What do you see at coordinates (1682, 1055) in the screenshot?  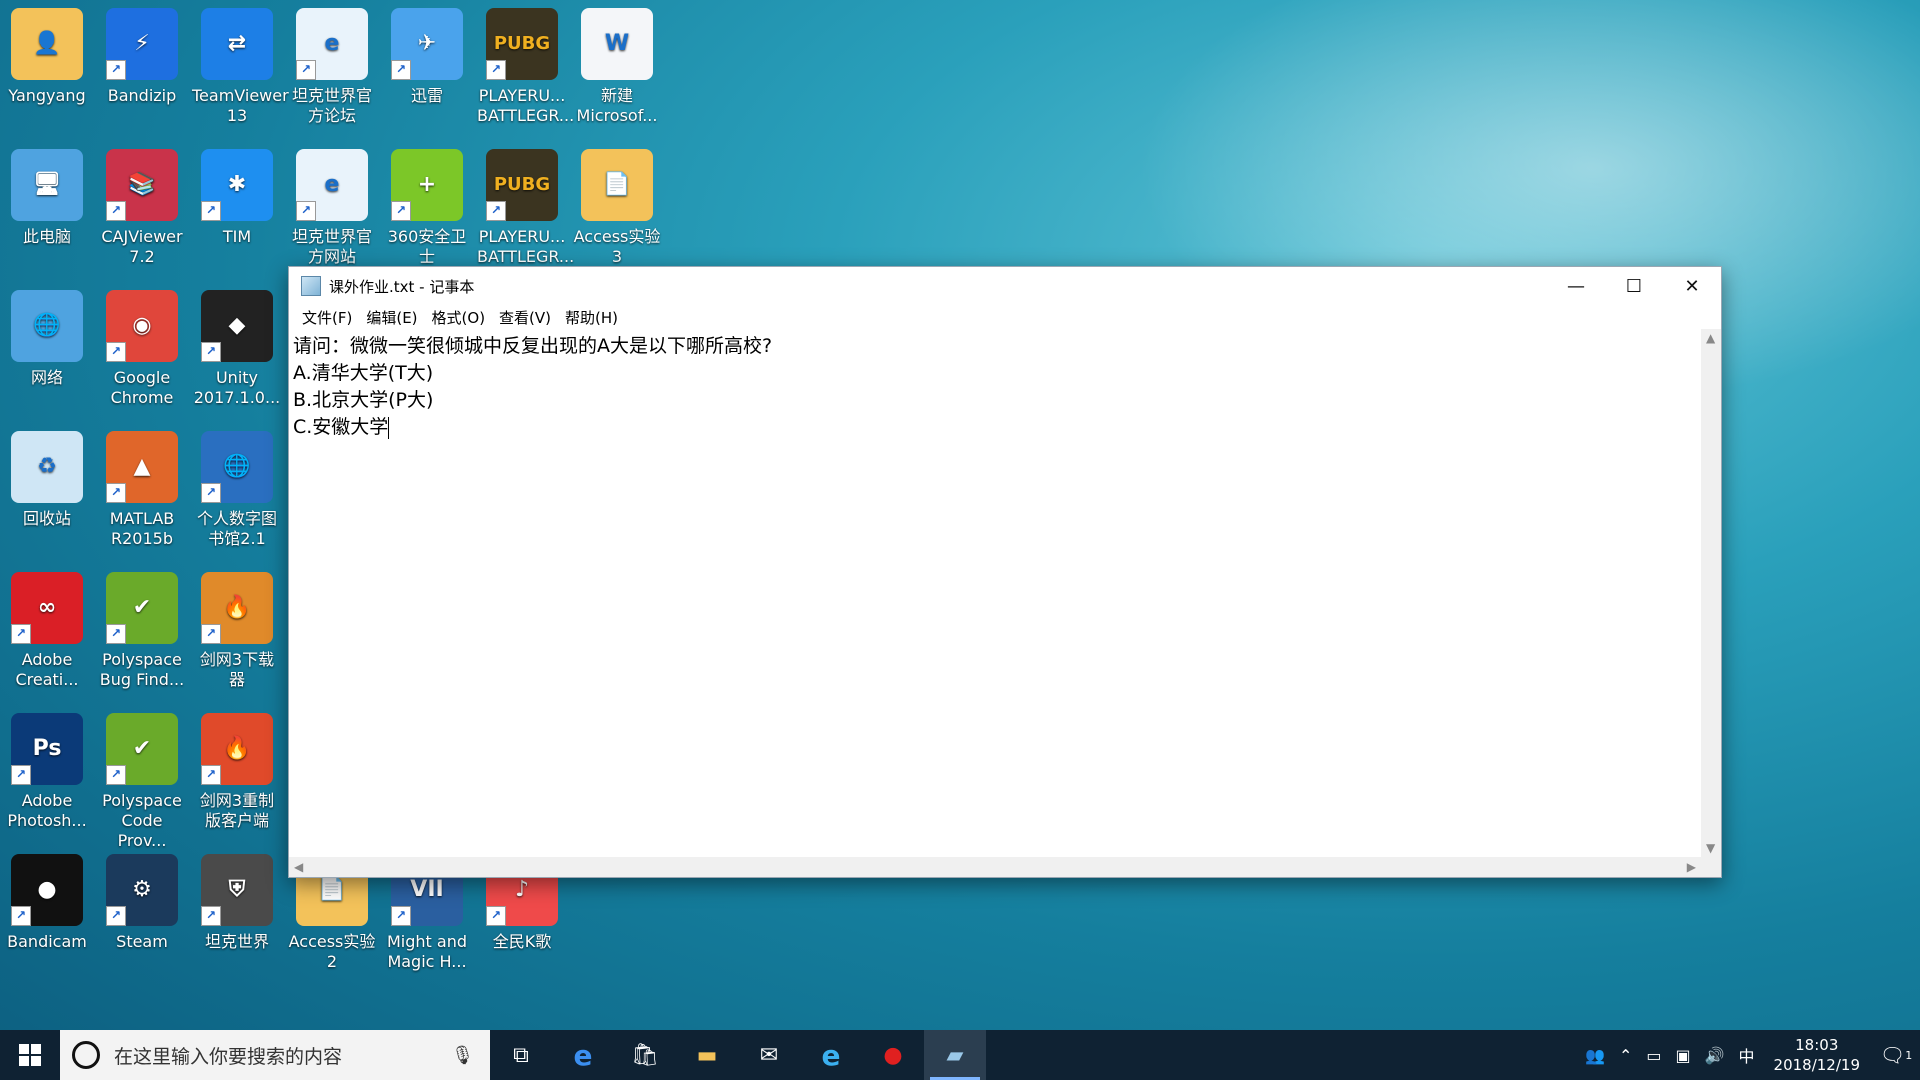 I see `network-icon: ▣` at bounding box center [1682, 1055].